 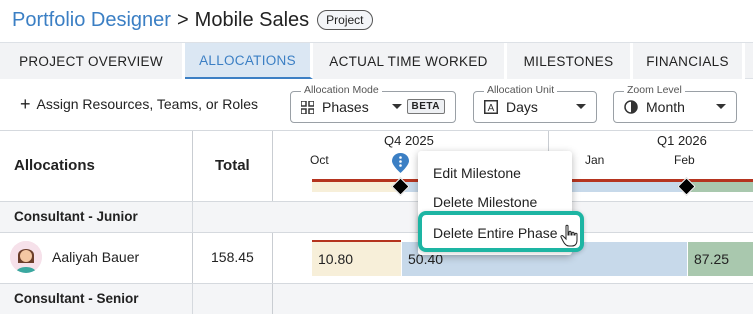 What do you see at coordinates (373, 103) in the screenshot?
I see `allocation-mode-select: Allocation Mode Phases BETA` at bounding box center [373, 103].